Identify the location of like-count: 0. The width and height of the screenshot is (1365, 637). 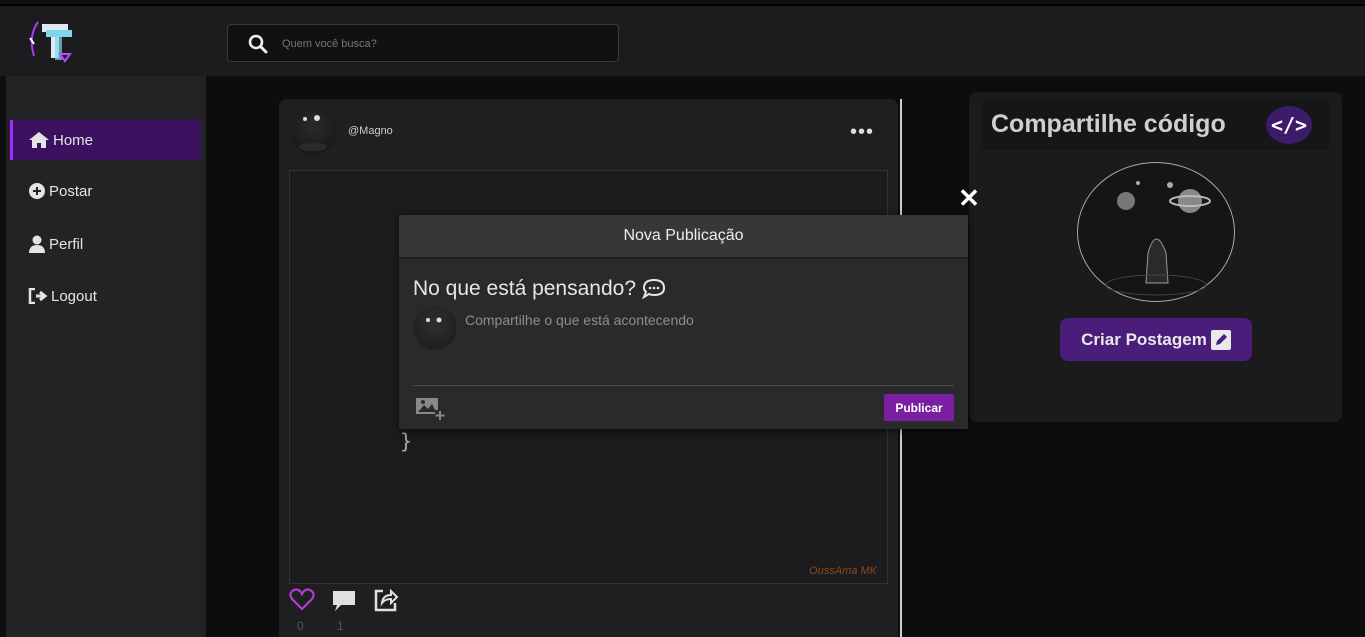
(300, 626).